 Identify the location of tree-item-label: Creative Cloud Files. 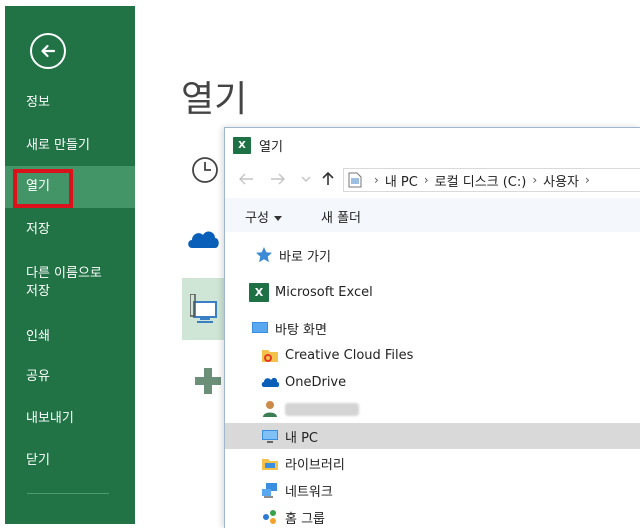
(349, 355).